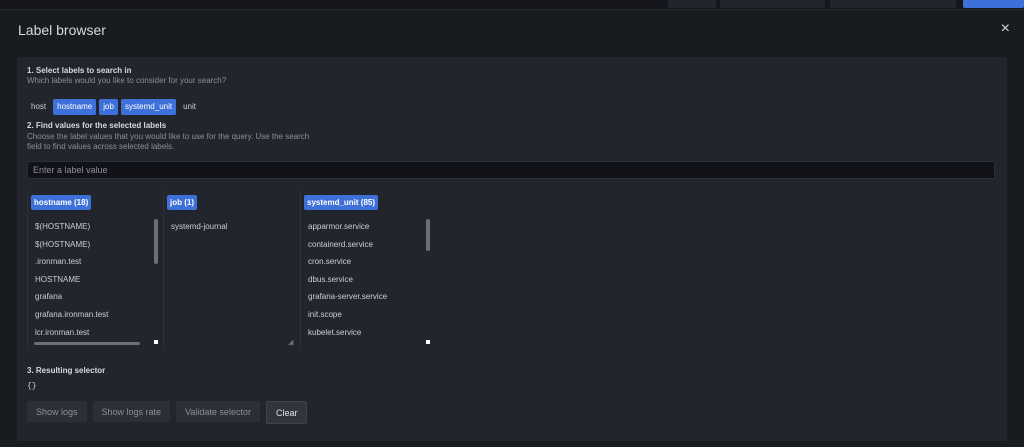 The height and width of the screenshot is (447, 1024). What do you see at coordinates (38, 107) in the screenshot?
I see `label-chip-host: host` at bounding box center [38, 107].